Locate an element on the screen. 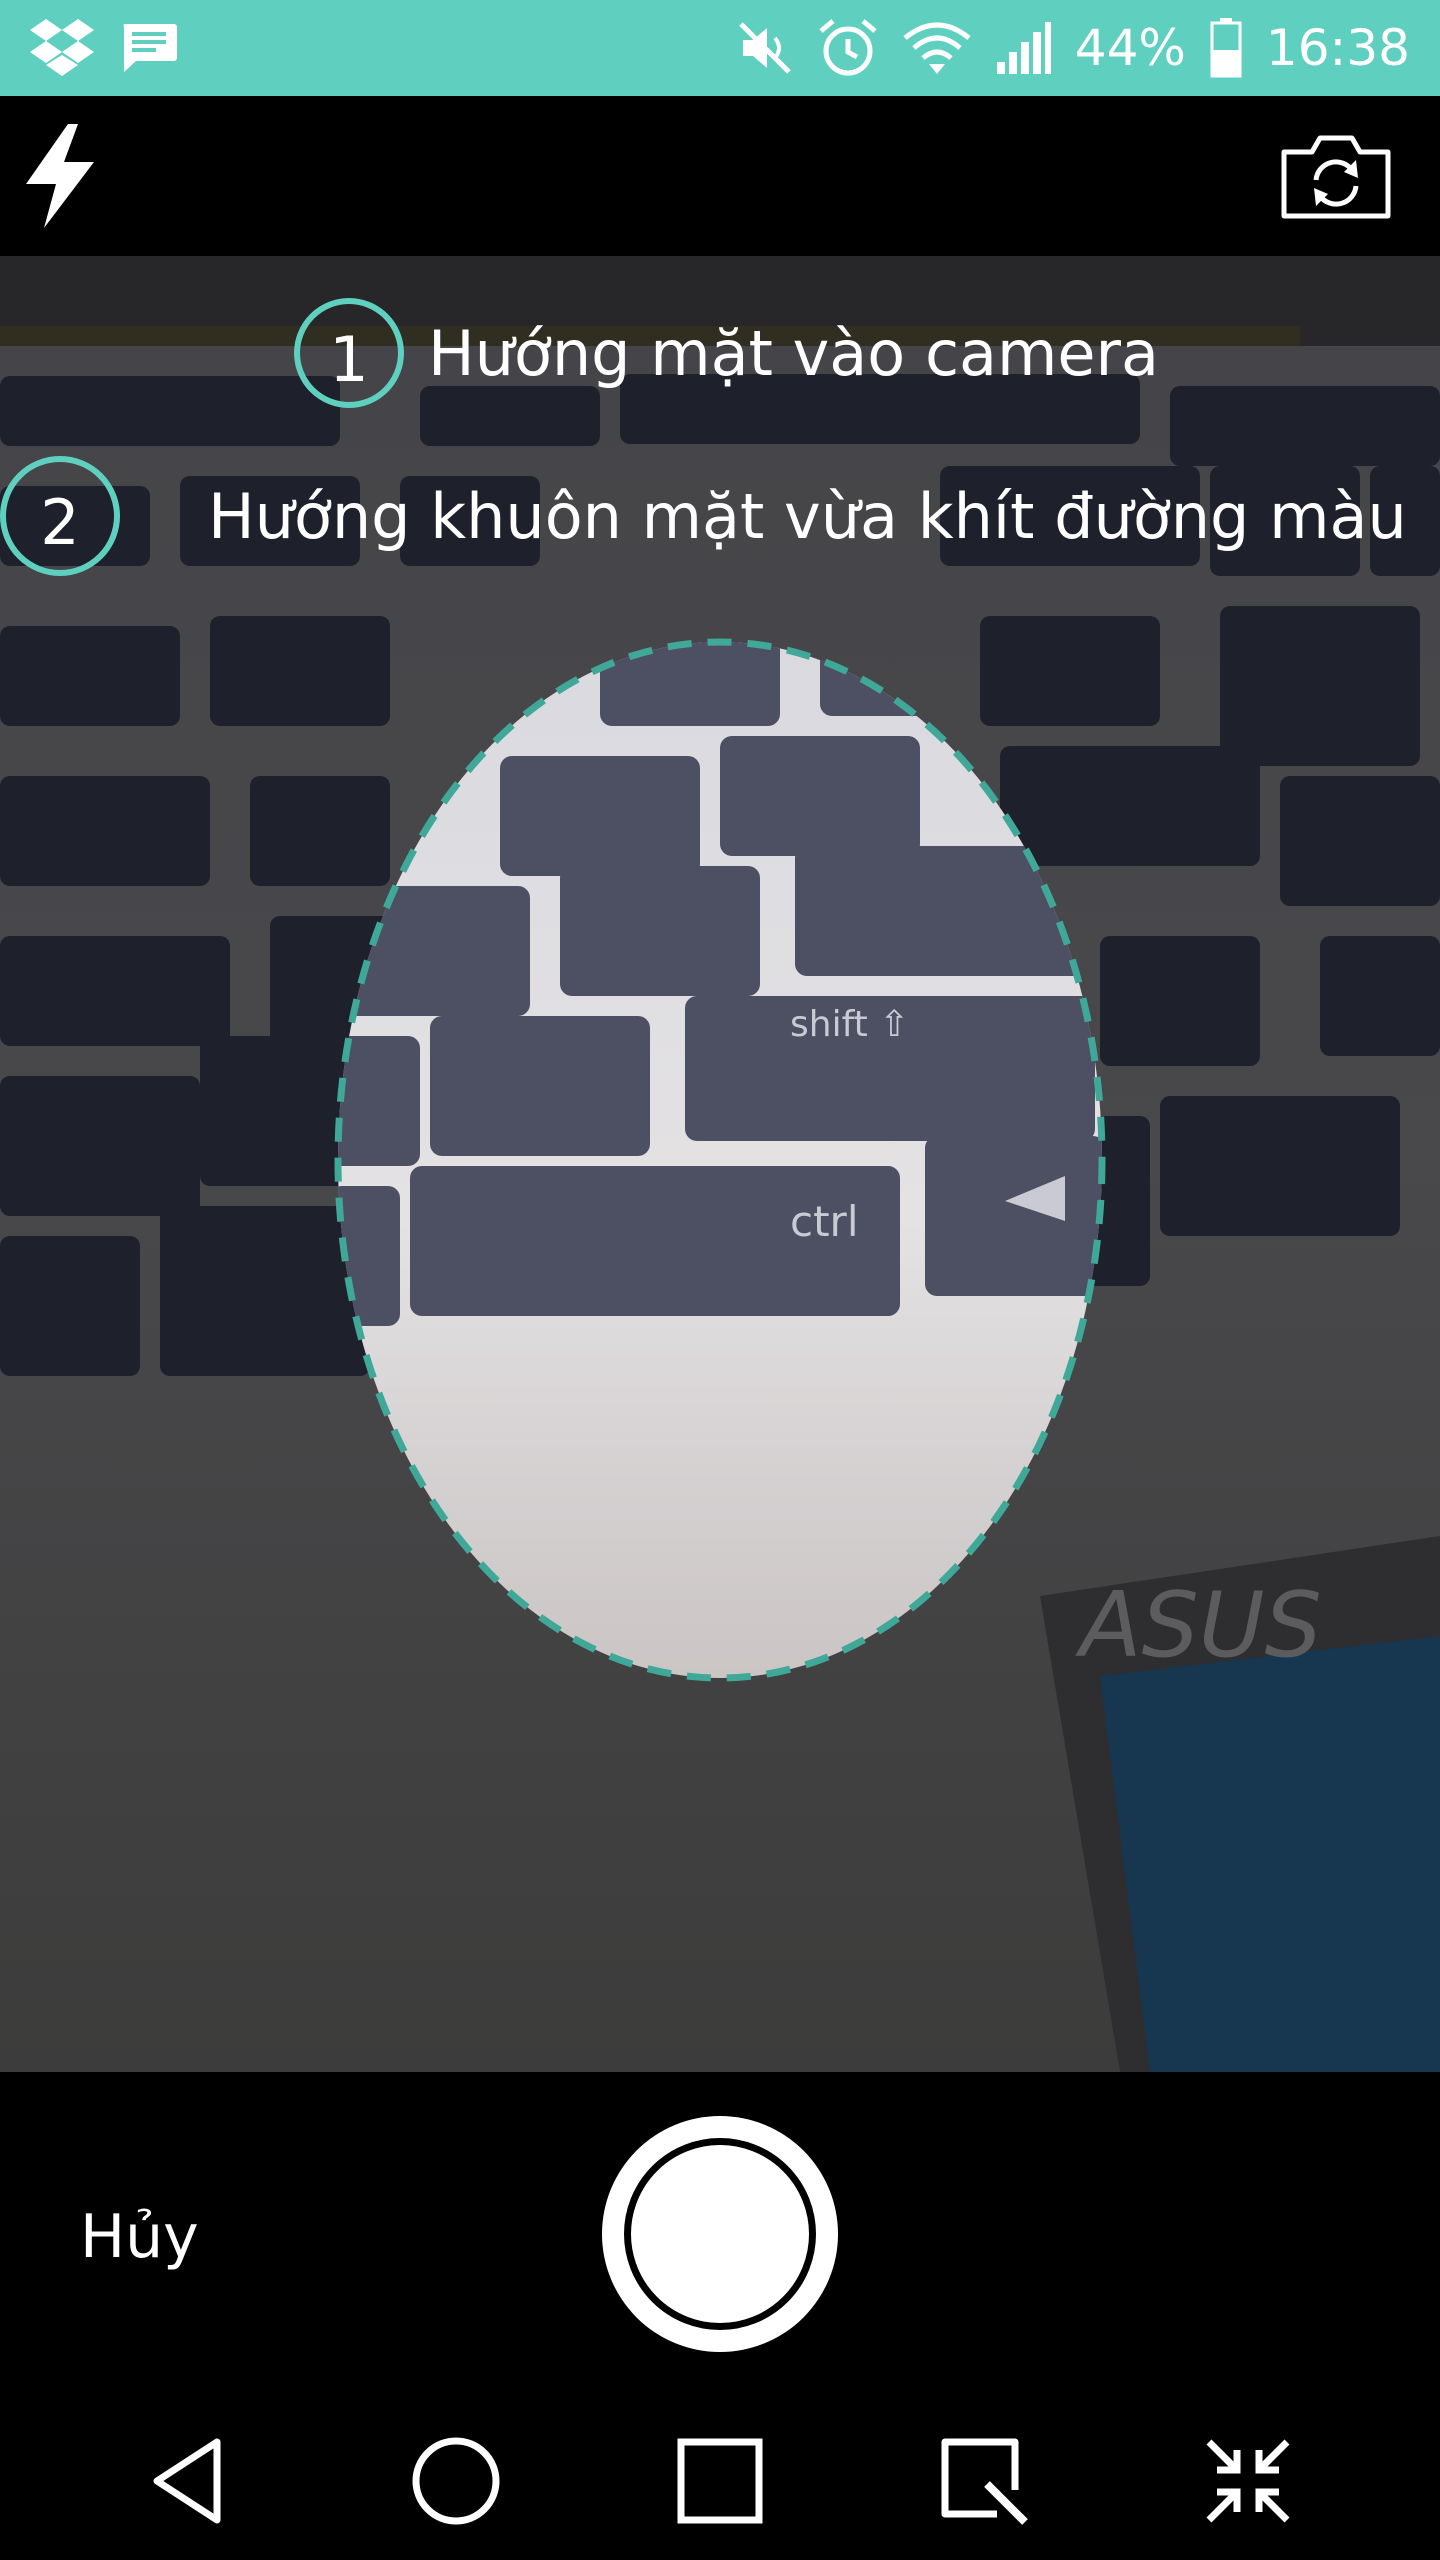 This screenshot has width=1440, height=2560. shrink-icon is located at coordinates (1248, 2481).